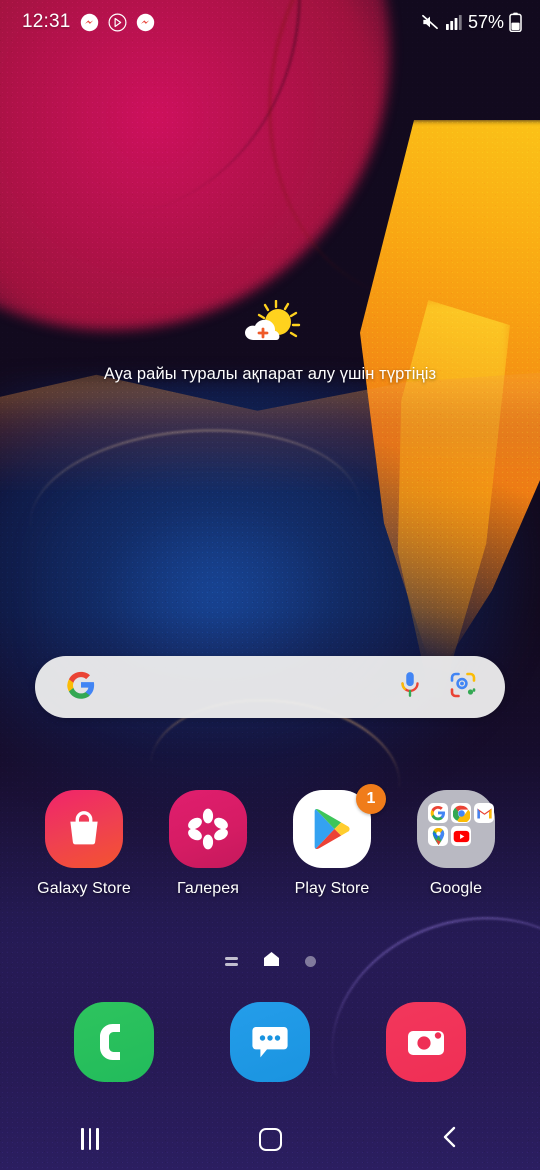  I want to click on messenger-icon, so click(89, 22).